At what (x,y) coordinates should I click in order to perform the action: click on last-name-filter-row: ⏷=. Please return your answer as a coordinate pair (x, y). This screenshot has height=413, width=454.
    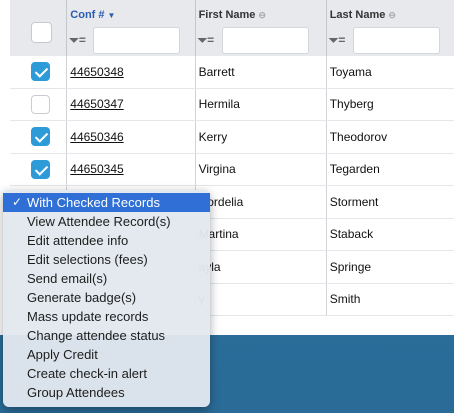
    Looking at the image, I should click on (391, 40).